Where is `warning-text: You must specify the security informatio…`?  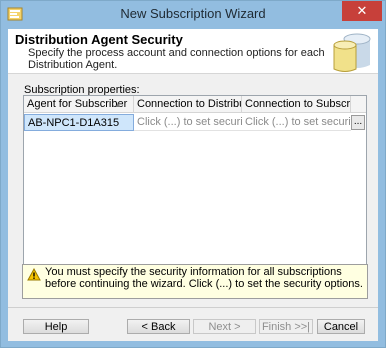
warning-text: You must specify the security informatio… is located at coordinates (204, 278).